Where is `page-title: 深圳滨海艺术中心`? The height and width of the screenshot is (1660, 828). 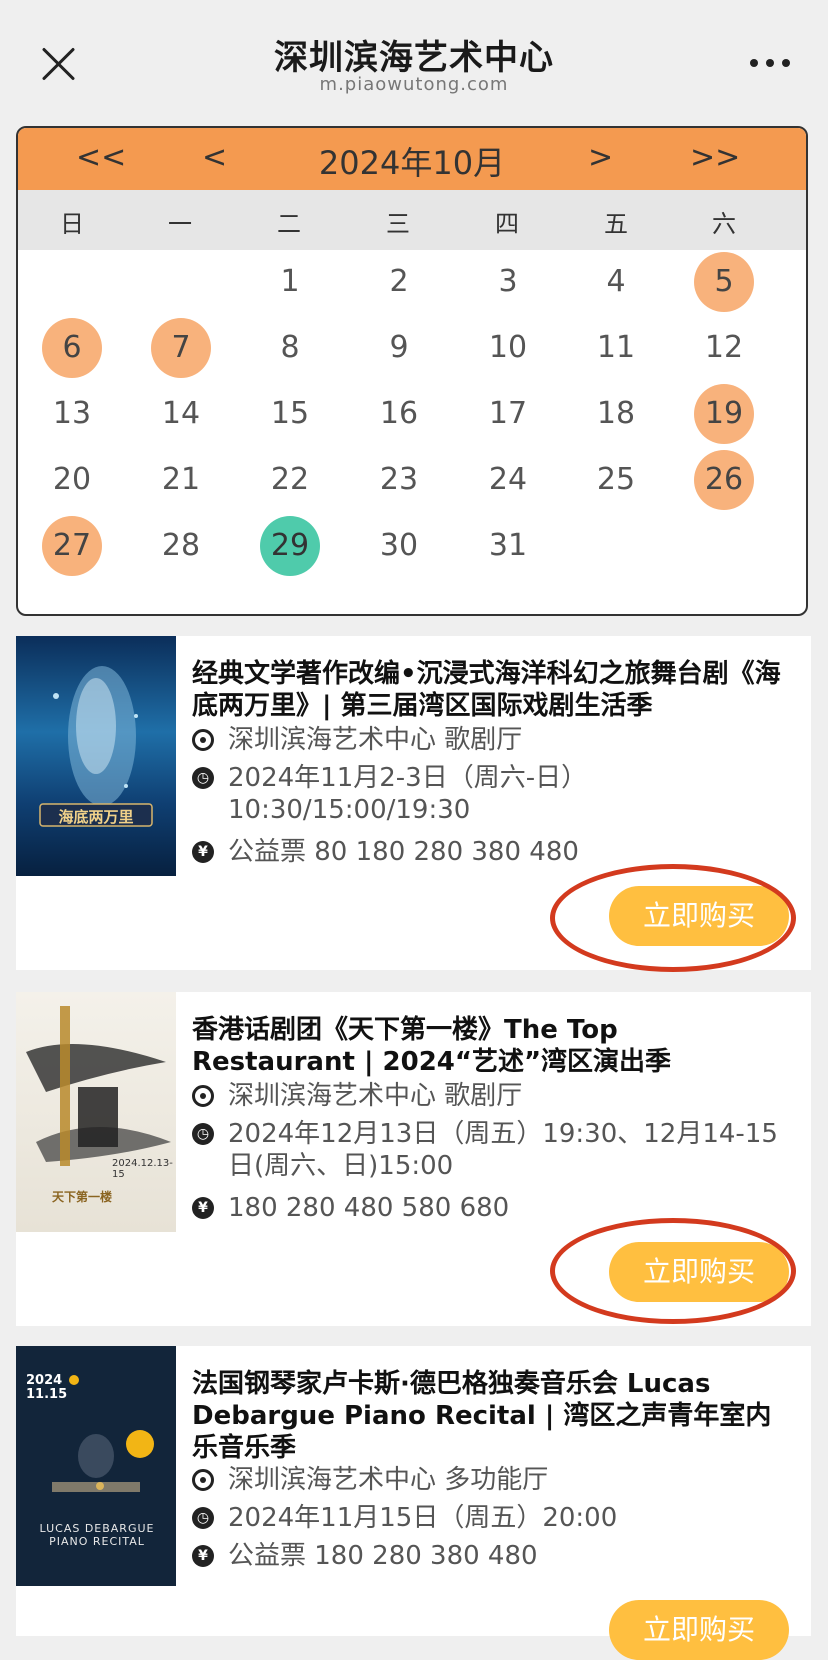
page-title: 深圳滨海艺术中心 is located at coordinates (414, 58).